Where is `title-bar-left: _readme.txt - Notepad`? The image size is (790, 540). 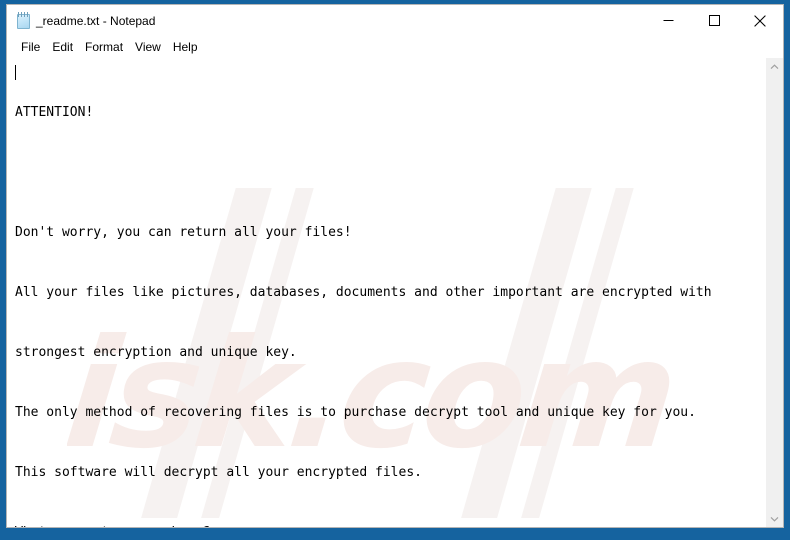
title-bar-left: _readme.txt - Notepad is located at coordinates (81, 20).